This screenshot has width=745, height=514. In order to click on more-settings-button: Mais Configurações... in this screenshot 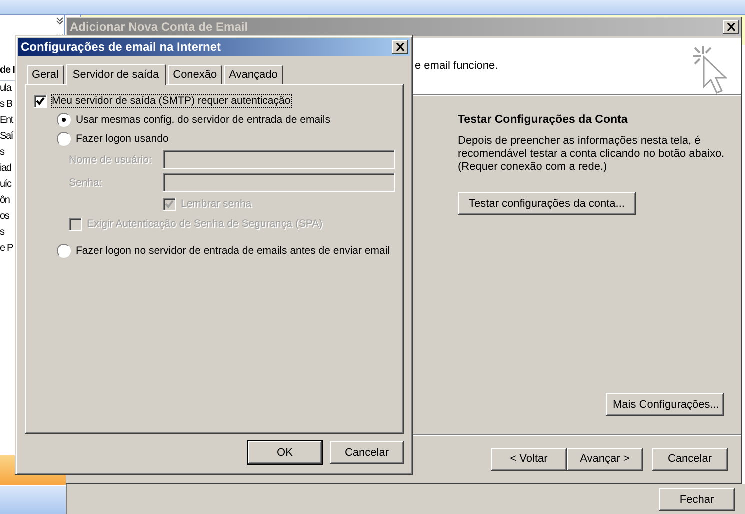, I will do `click(665, 404)`.